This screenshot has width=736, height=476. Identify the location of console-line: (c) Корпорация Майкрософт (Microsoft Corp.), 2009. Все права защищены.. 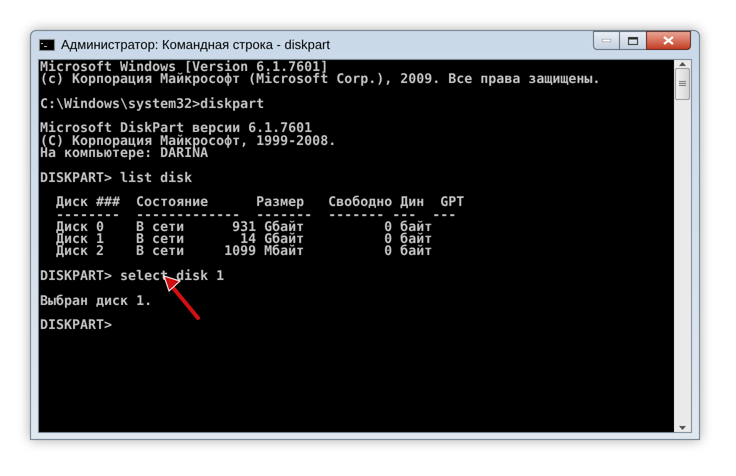
(320, 80).